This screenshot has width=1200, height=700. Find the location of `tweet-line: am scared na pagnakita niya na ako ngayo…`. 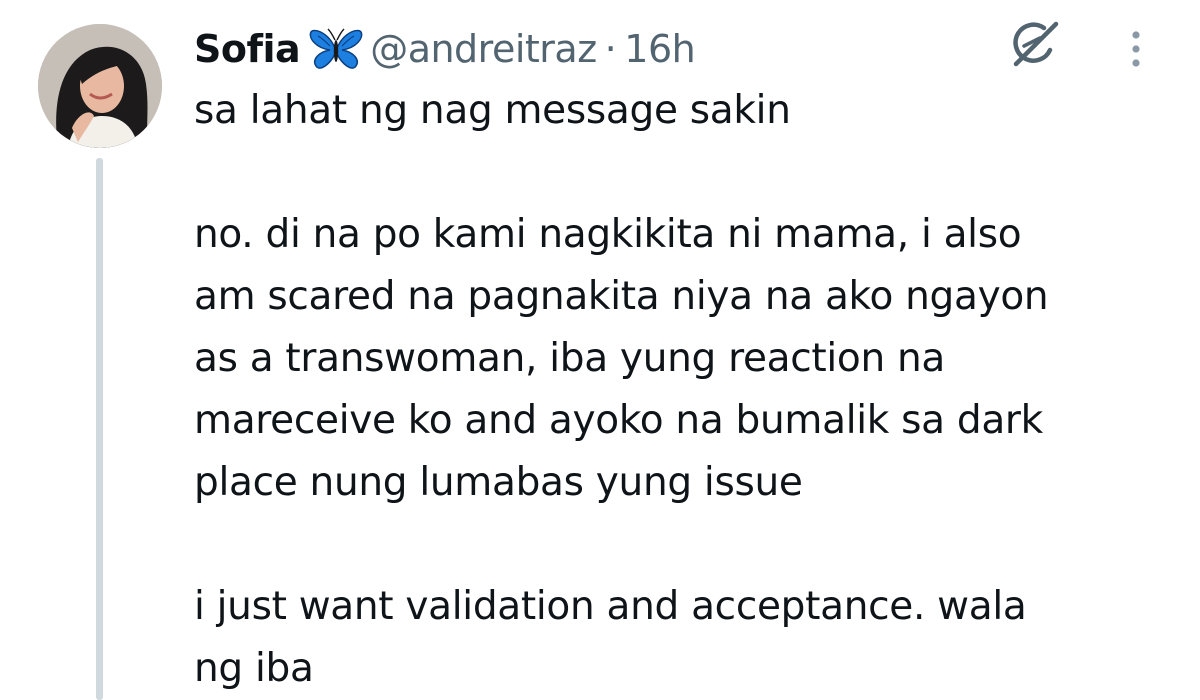

tweet-line: am scared na pagnakita niya na ako ngayo… is located at coordinates (621, 296).